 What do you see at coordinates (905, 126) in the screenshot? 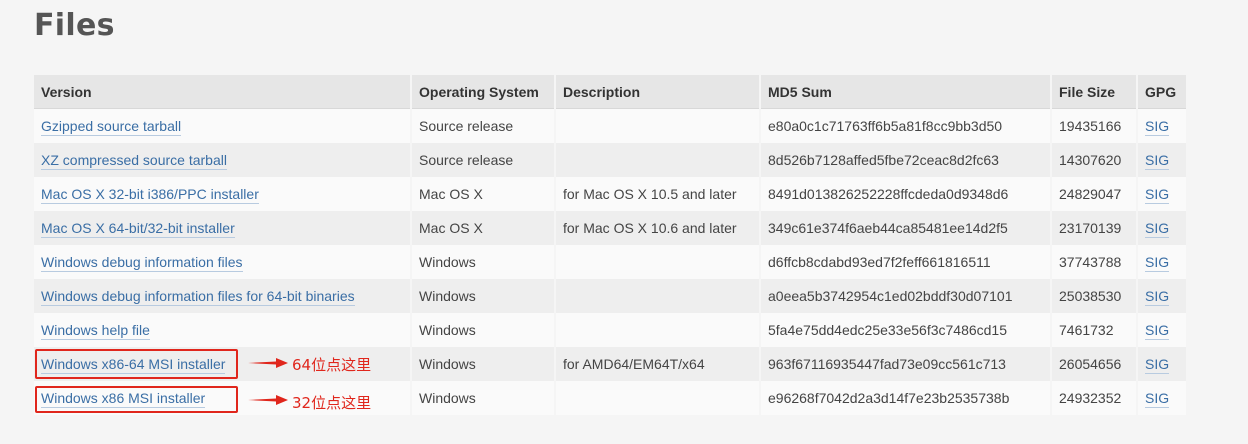
I see `md5-cell: e80a0c1c71763ff6b5a81f8cc9bb3d50` at bounding box center [905, 126].